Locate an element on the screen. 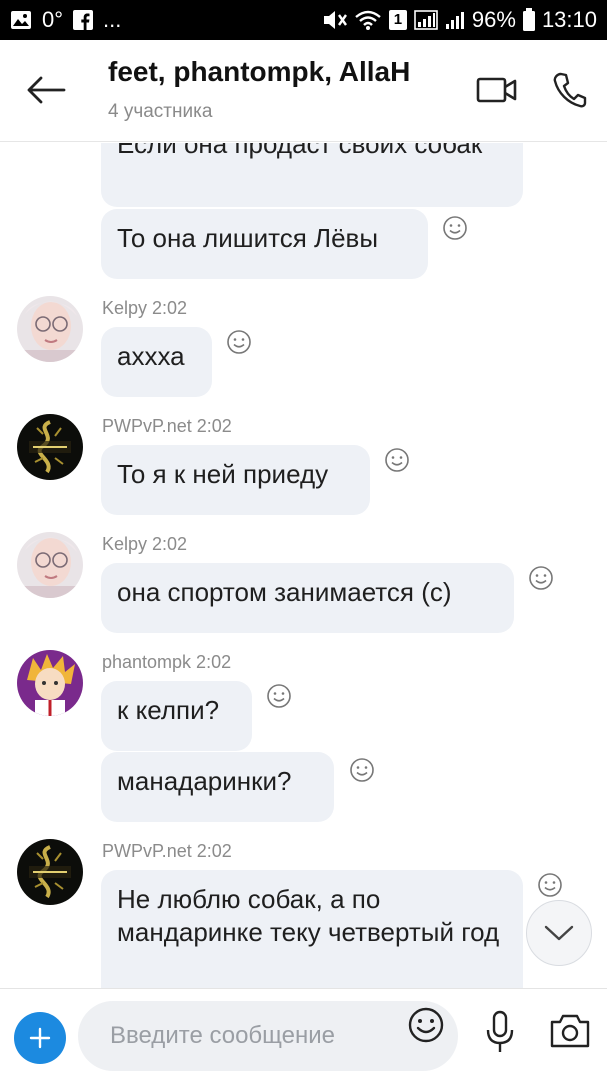 The width and height of the screenshot is (607, 1080). arrow-left-icon is located at coordinates (46, 90).